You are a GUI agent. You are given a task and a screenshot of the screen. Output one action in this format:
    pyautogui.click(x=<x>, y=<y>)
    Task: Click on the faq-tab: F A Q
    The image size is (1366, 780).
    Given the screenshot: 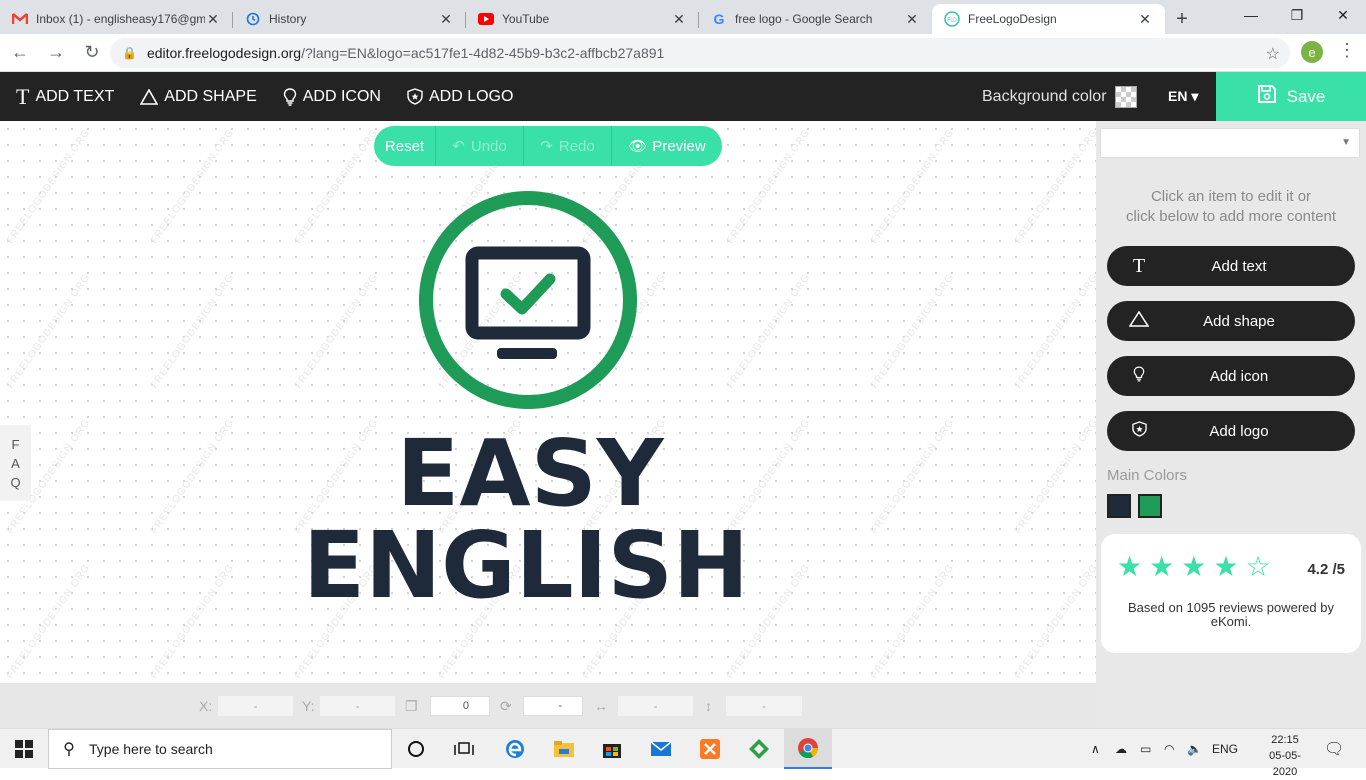 What is the action you would take?
    pyautogui.click(x=15, y=463)
    